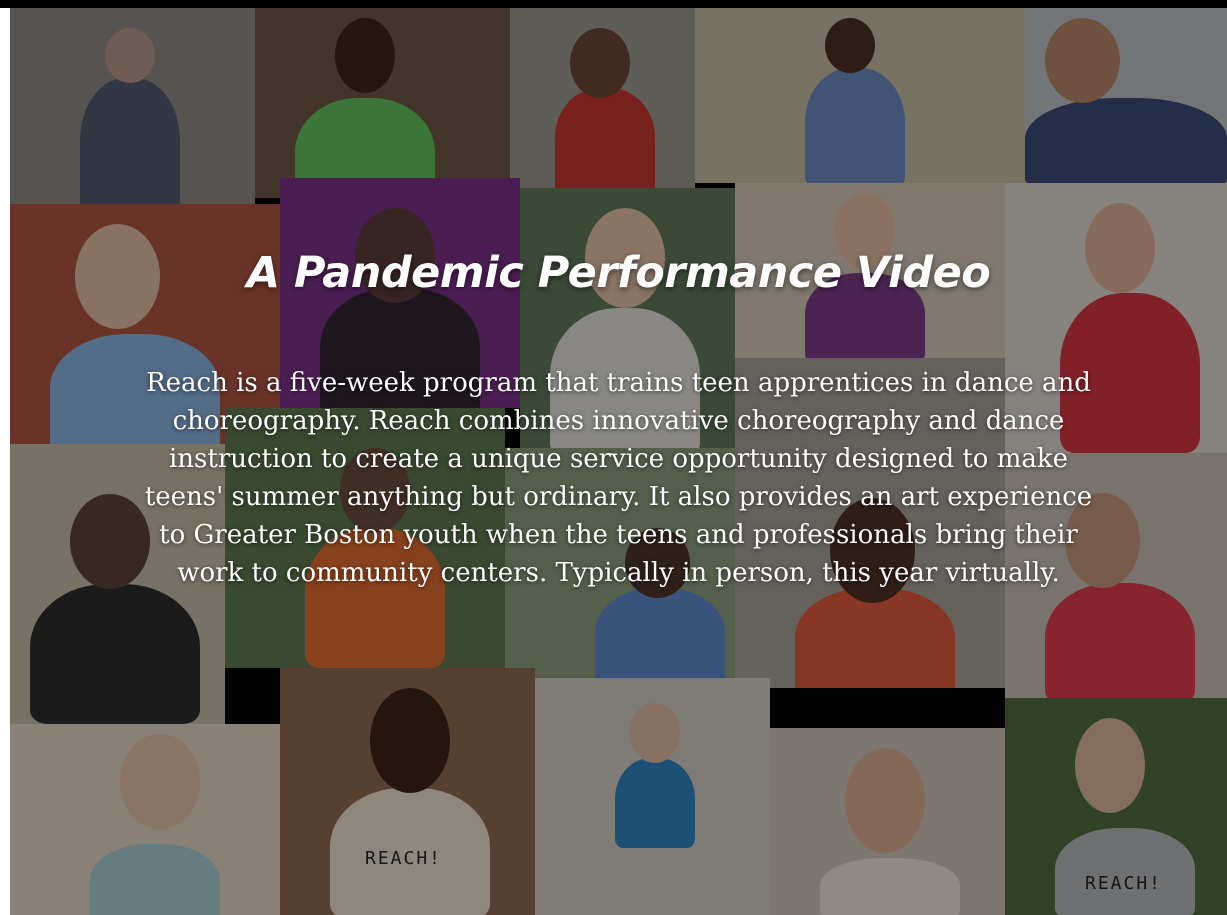 This screenshot has height=915, width=1227. I want to click on video-title: A Pandemic Performance Video, so click(618, 273).